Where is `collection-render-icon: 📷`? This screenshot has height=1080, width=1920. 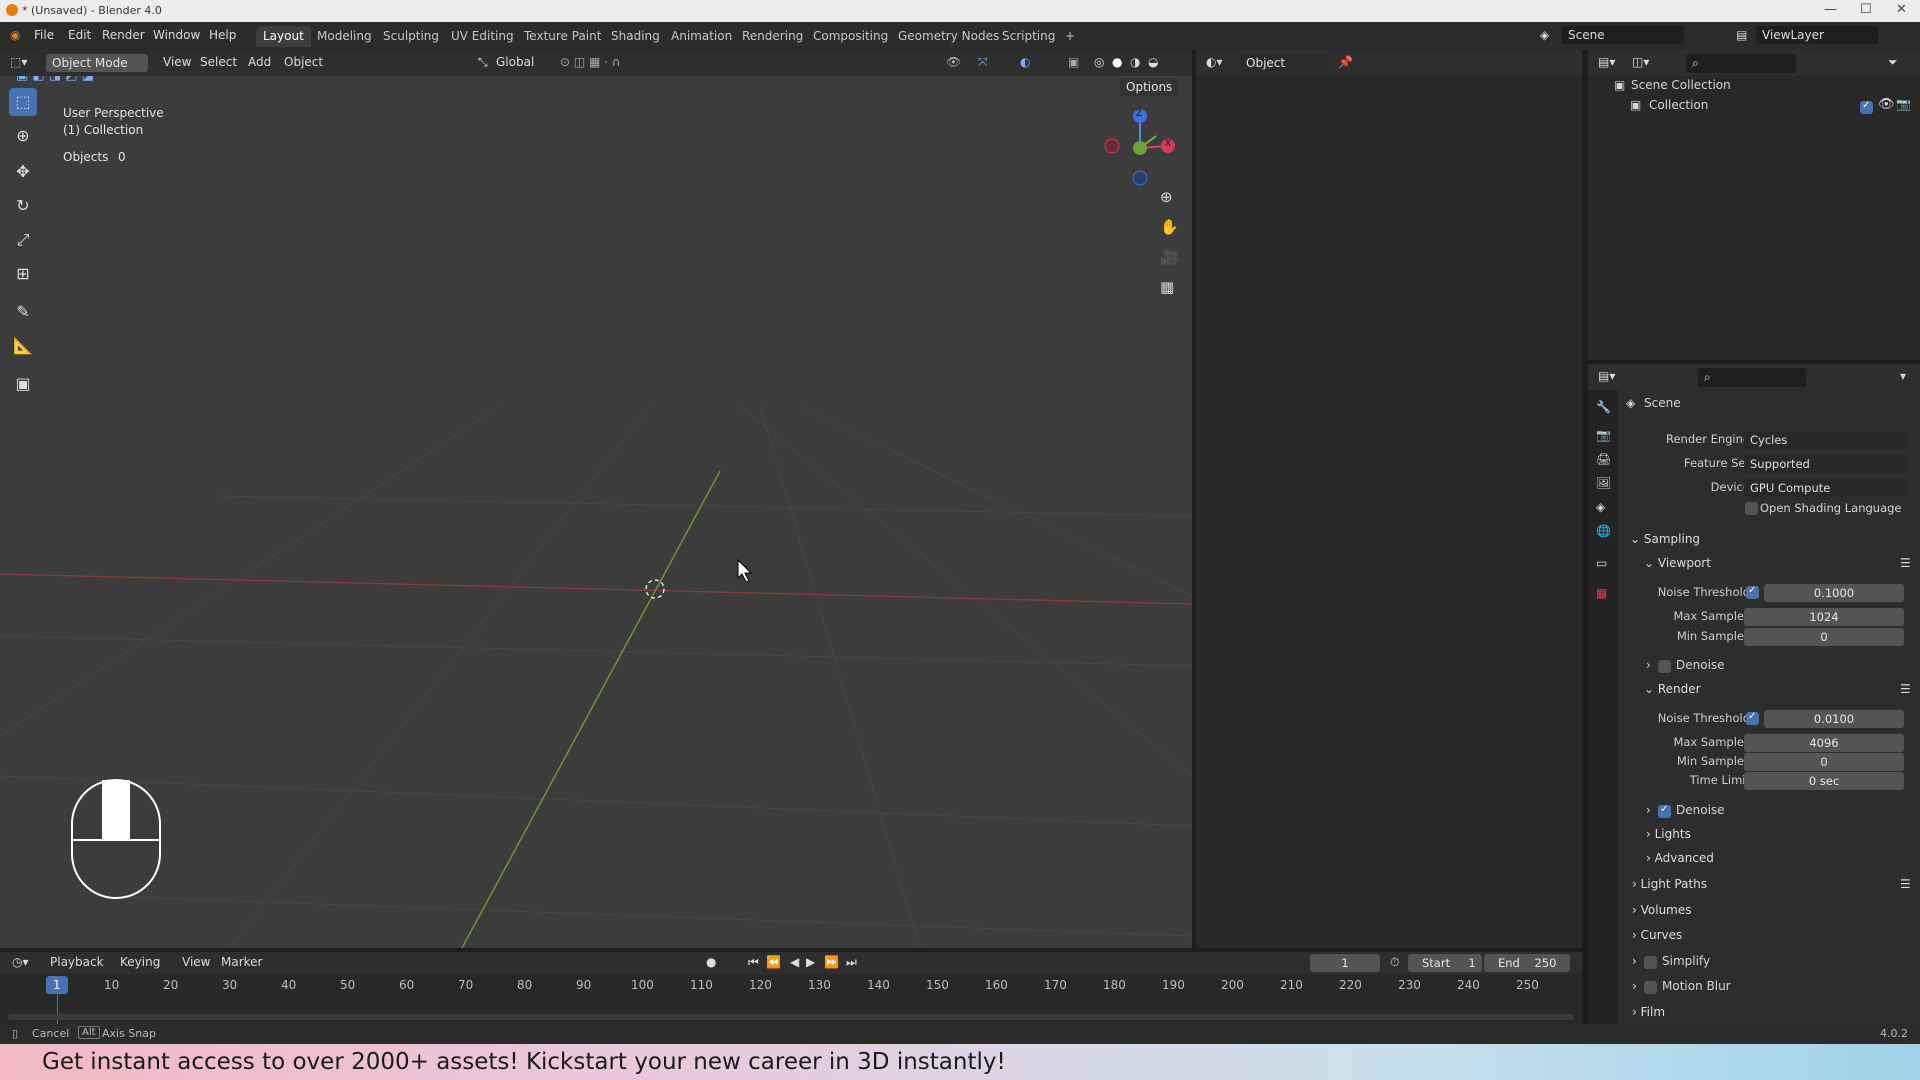 collection-render-icon: 📷 is located at coordinates (1903, 104).